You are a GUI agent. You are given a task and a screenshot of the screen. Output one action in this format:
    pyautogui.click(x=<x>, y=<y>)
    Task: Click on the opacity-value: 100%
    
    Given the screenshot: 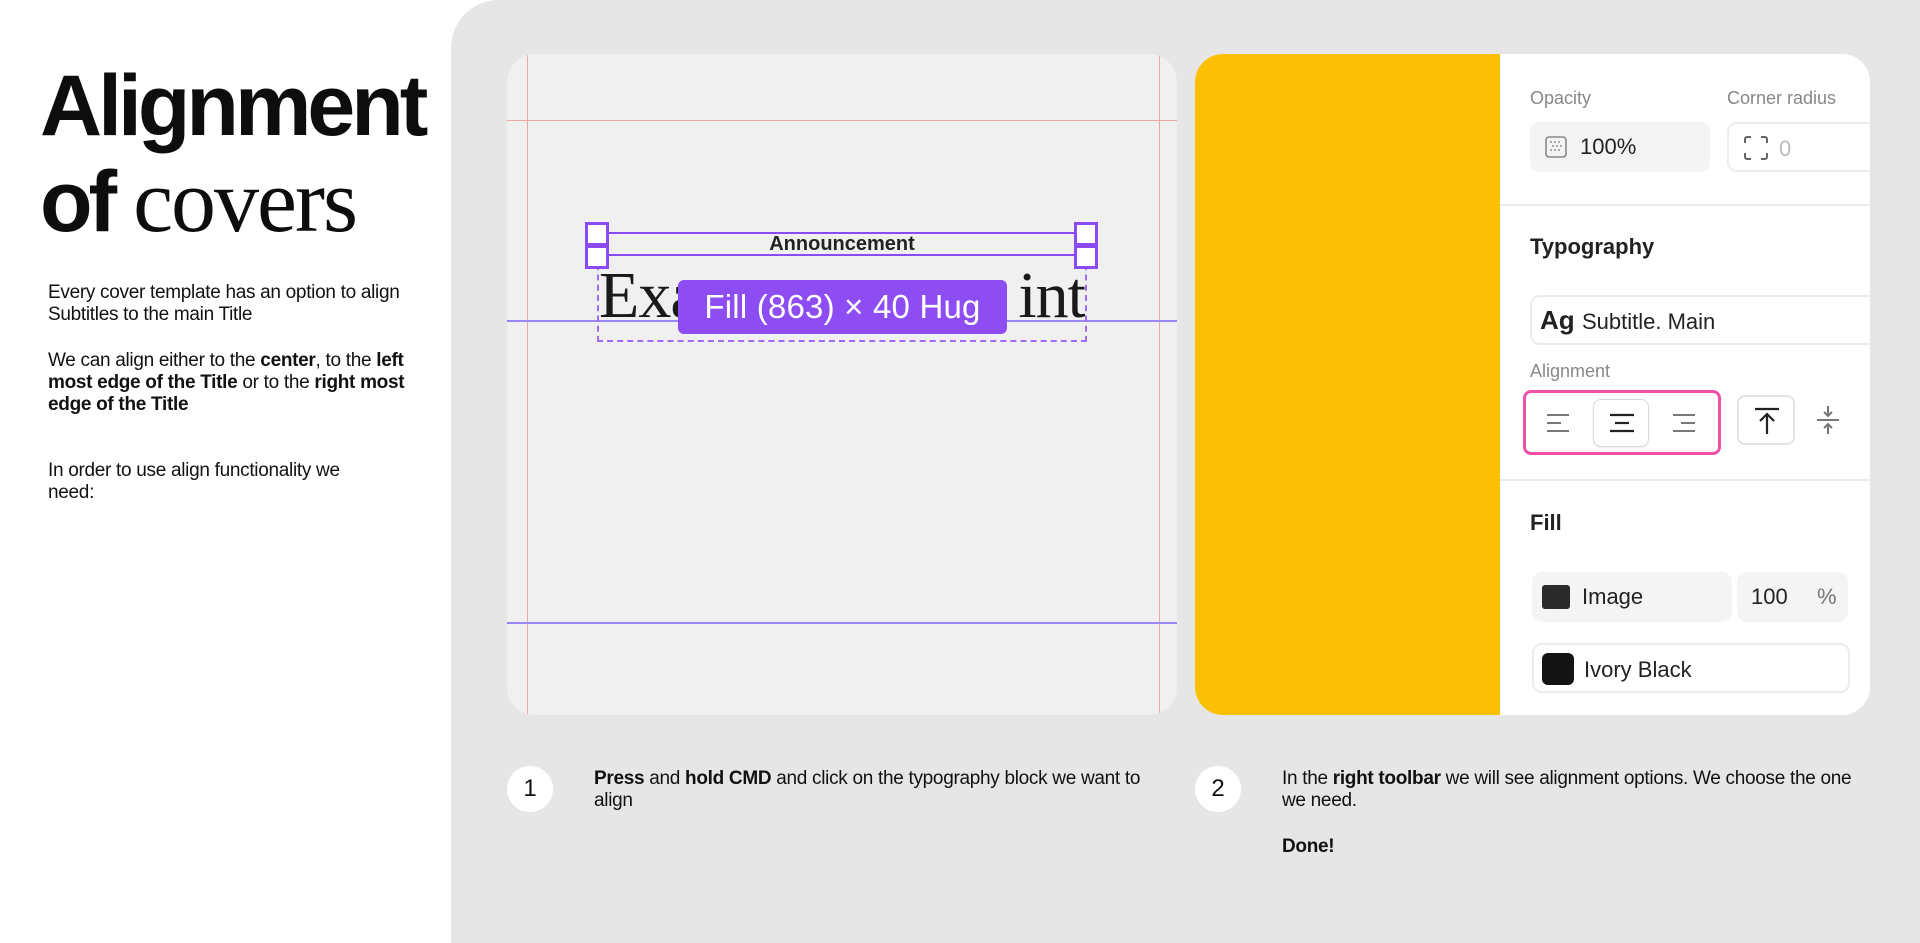 What is the action you would take?
    pyautogui.click(x=1608, y=146)
    